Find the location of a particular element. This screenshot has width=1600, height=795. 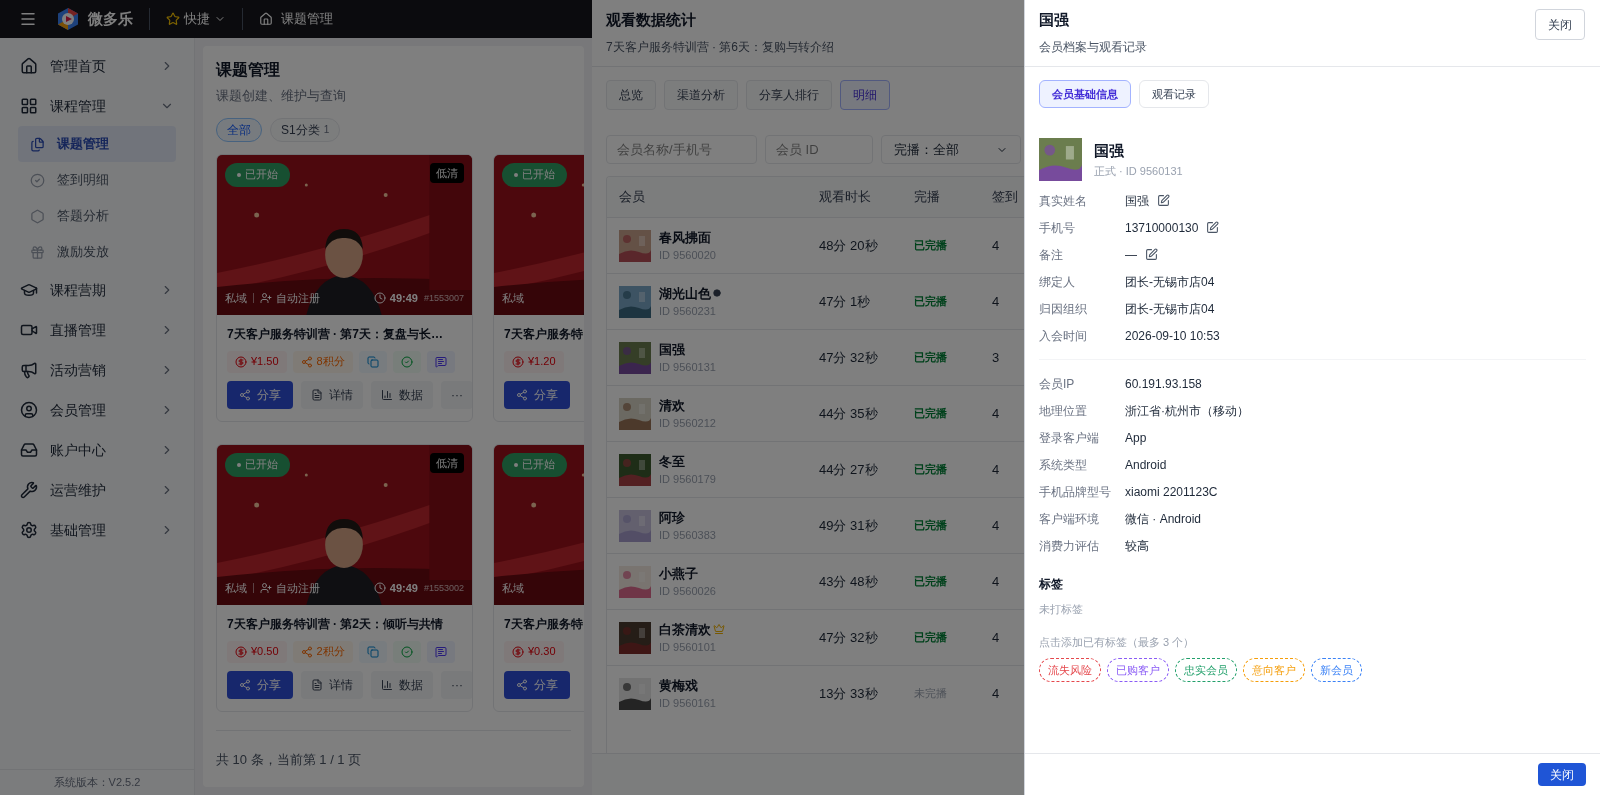

sidebar-item: 基础管理 is located at coordinates (97, 530).